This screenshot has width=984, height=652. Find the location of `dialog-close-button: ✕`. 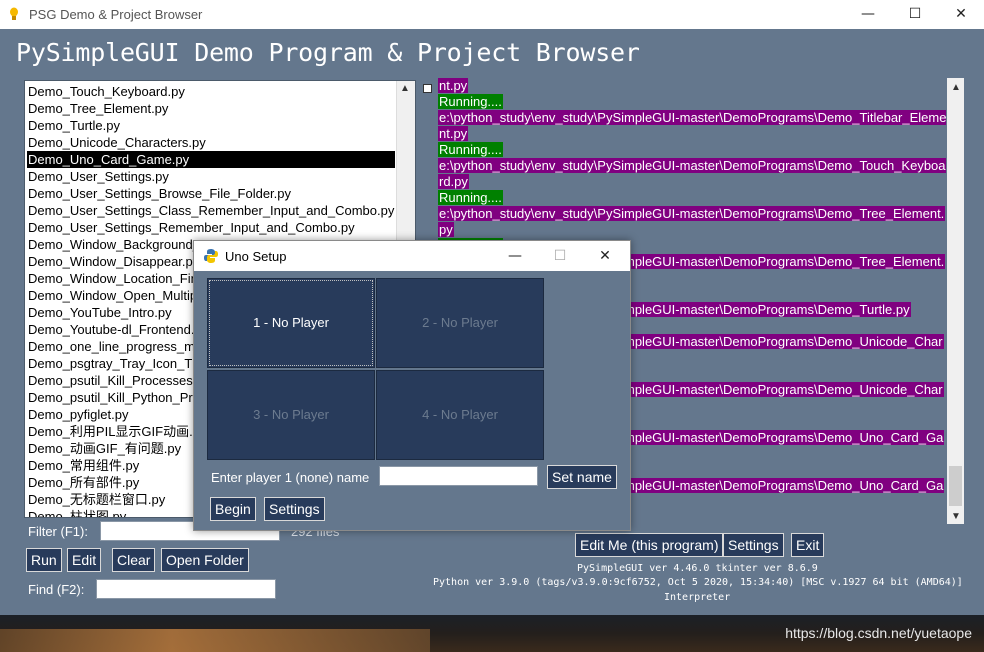

dialog-close-button: ✕ is located at coordinates (605, 256).